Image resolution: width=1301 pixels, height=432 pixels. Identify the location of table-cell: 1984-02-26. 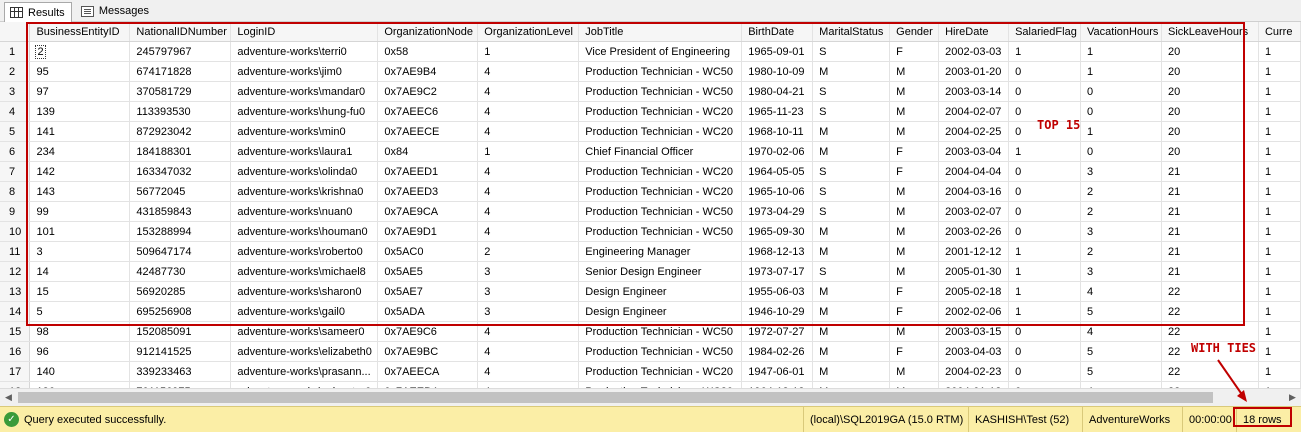
(777, 351).